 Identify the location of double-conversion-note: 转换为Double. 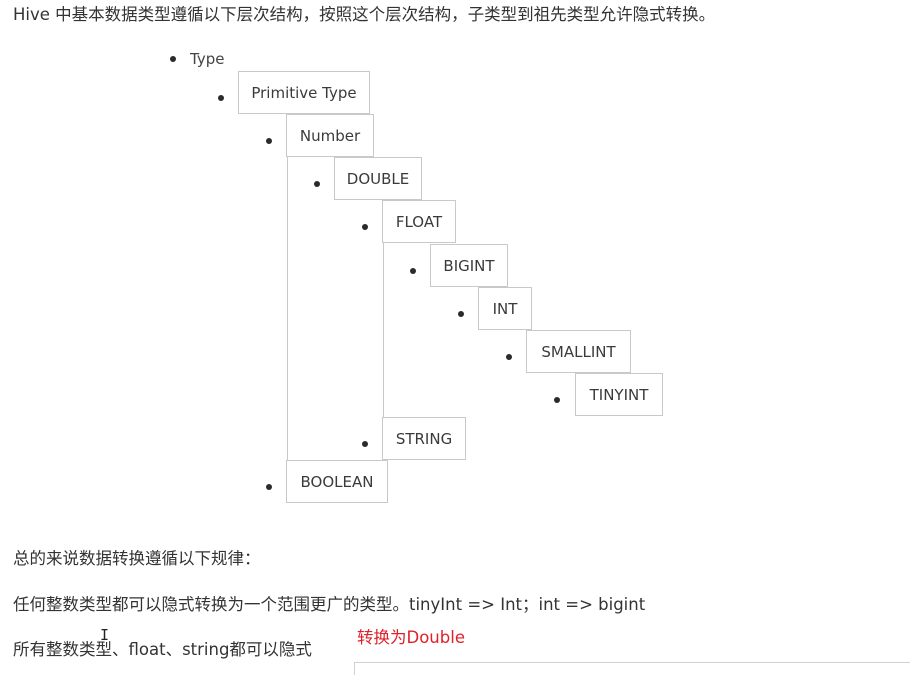
(411, 638).